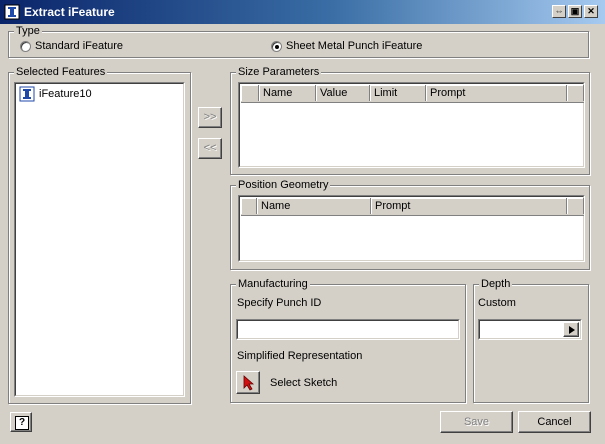  Describe the element at coordinates (348, 329) in the screenshot. I see `punch-id-input` at that location.